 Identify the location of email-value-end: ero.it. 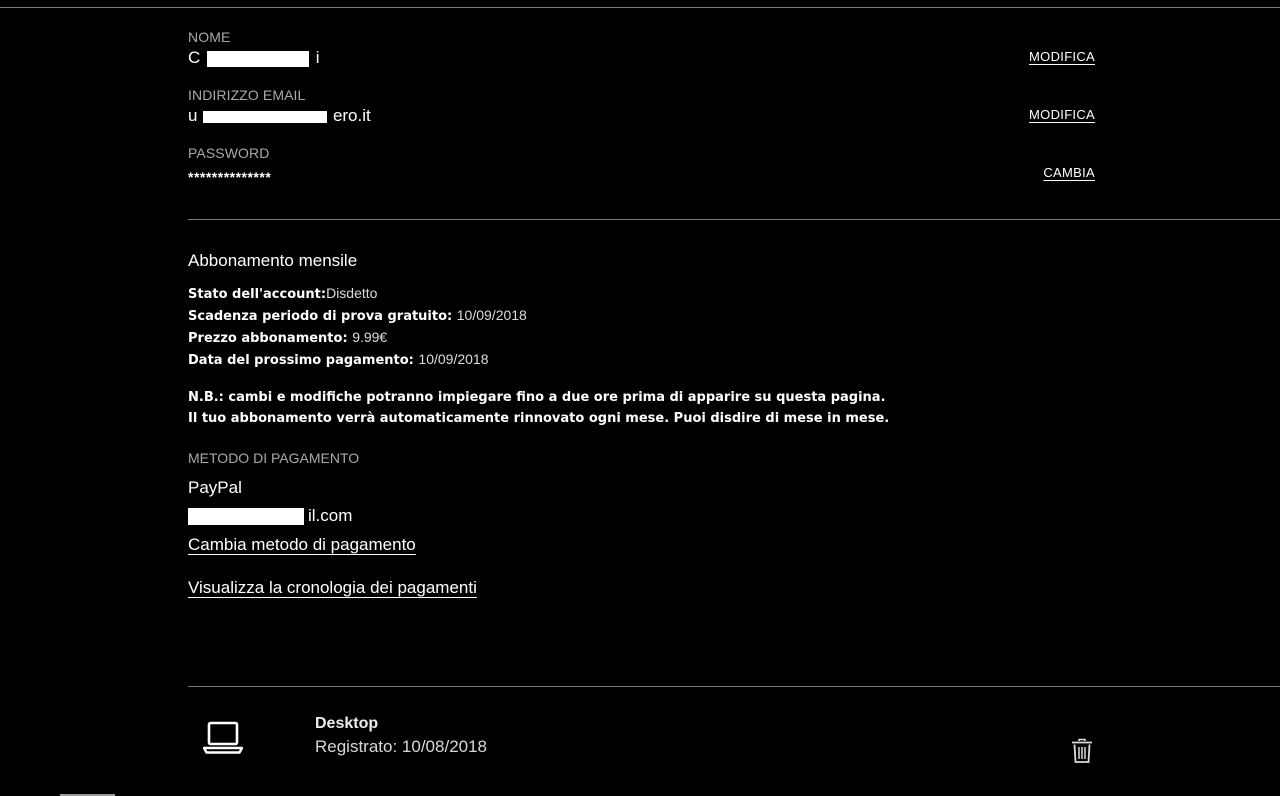
(351, 115).